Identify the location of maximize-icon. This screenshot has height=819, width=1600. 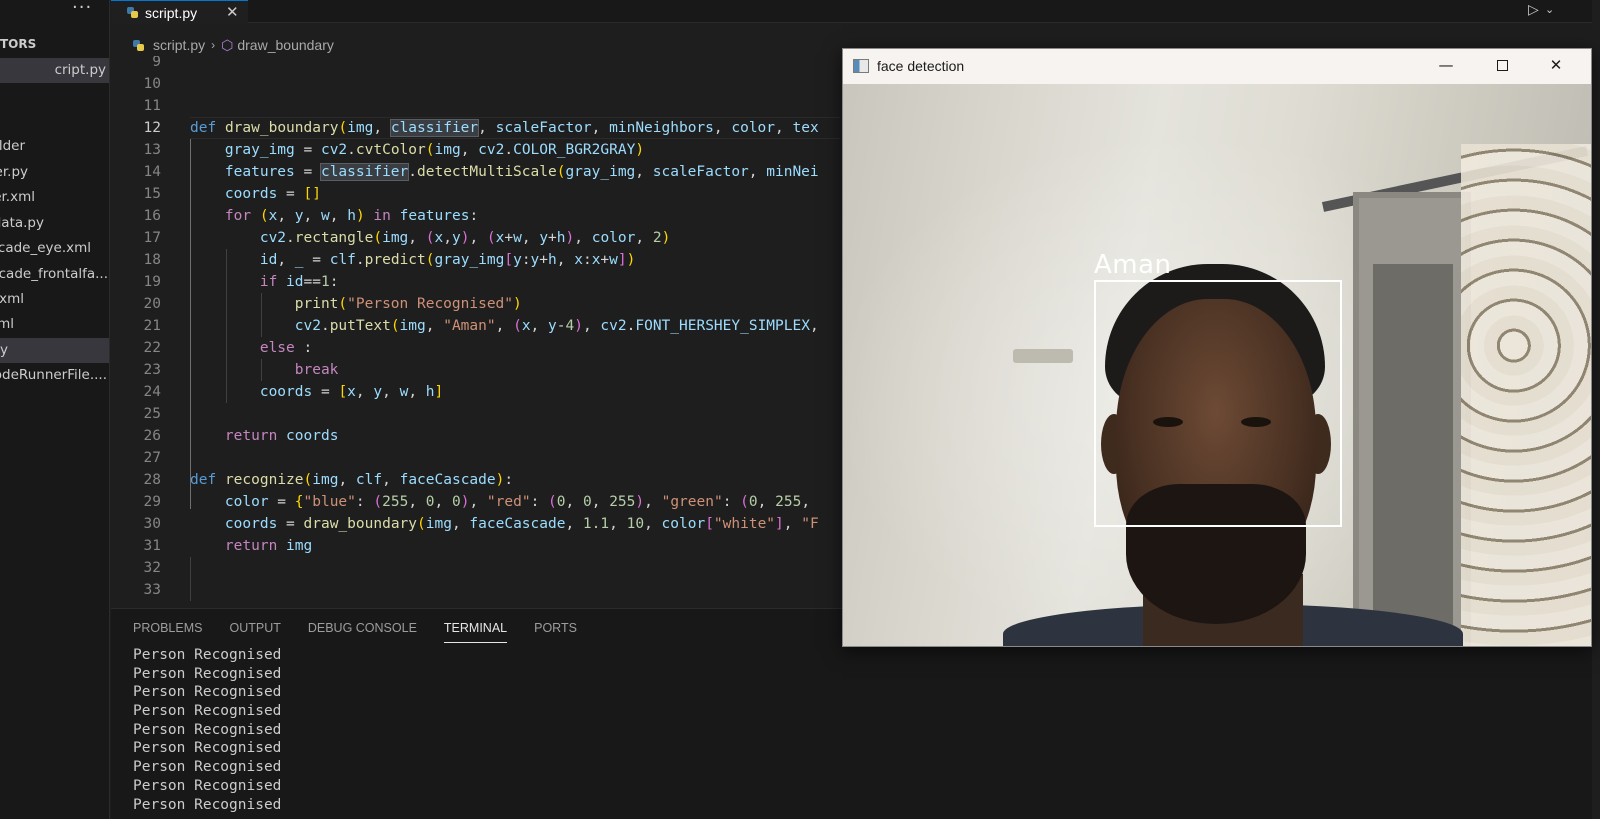
(1502, 65).